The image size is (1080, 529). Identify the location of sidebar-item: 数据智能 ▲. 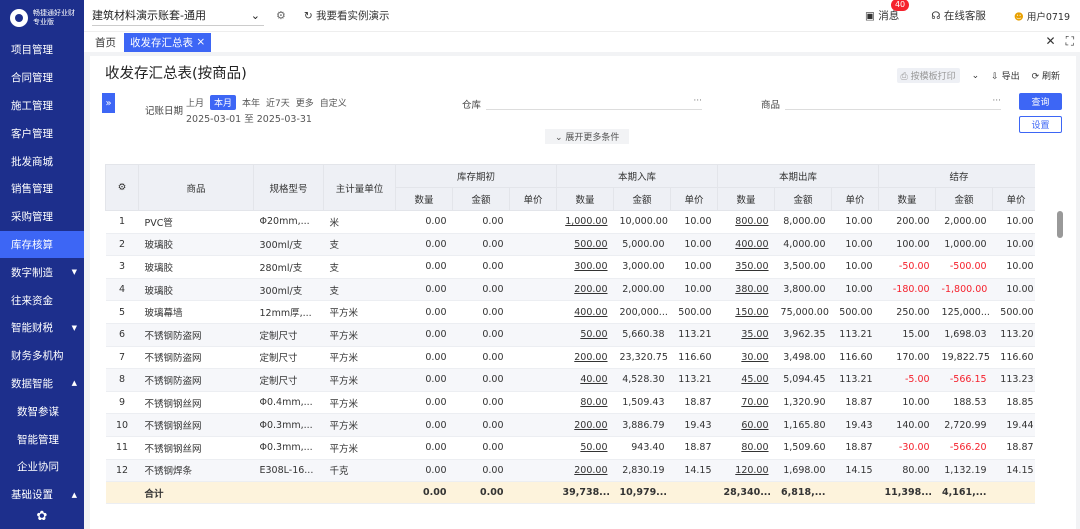
(42, 384).